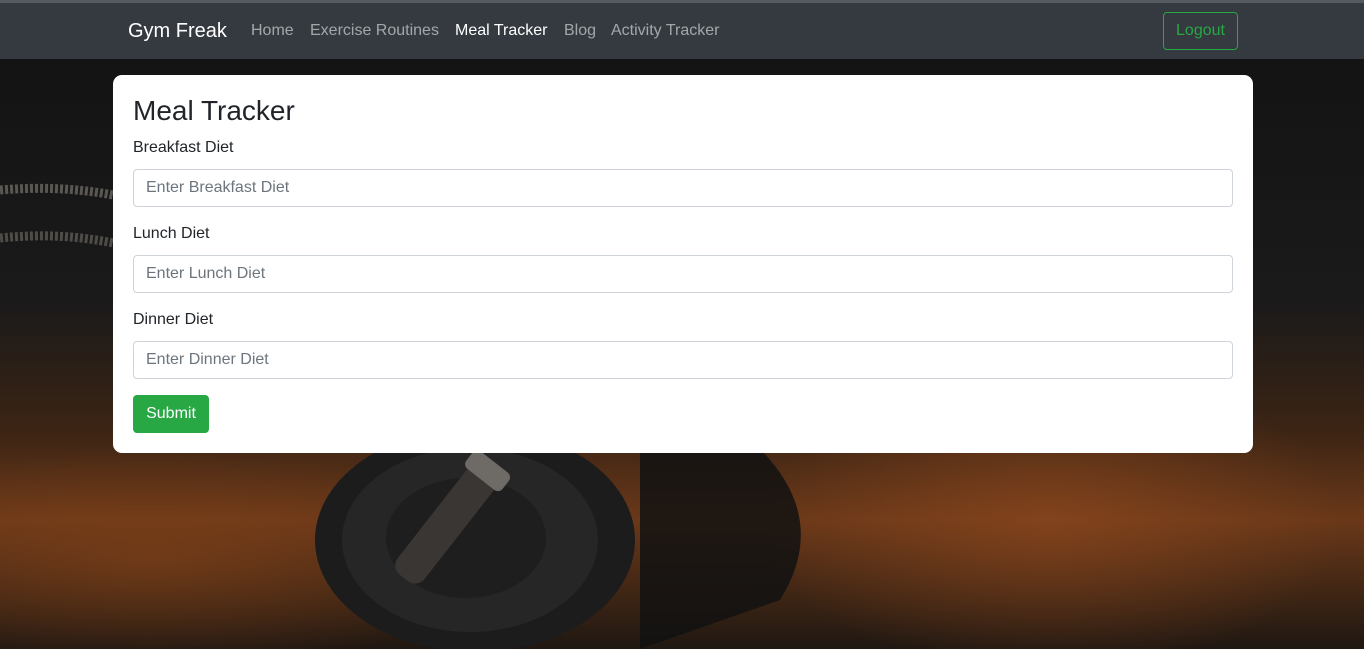  I want to click on submit-button: Submit, so click(171, 414).